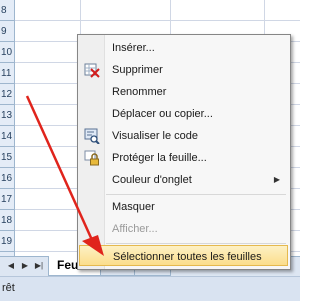 Image resolution: width=320 pixels, height=301 pixels. I want to click on status-text: rêt, so click(8, 288).